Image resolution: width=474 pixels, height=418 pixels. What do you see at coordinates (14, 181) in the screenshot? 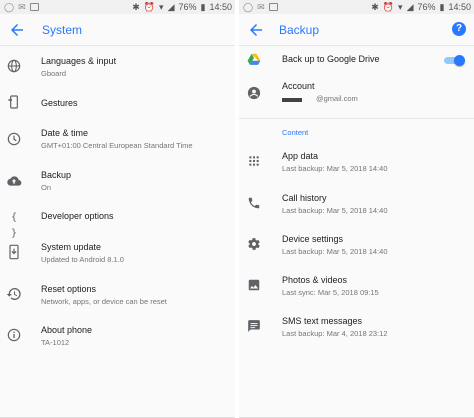
I see `cloud-upload-icon` at bounding box center [14, 181].